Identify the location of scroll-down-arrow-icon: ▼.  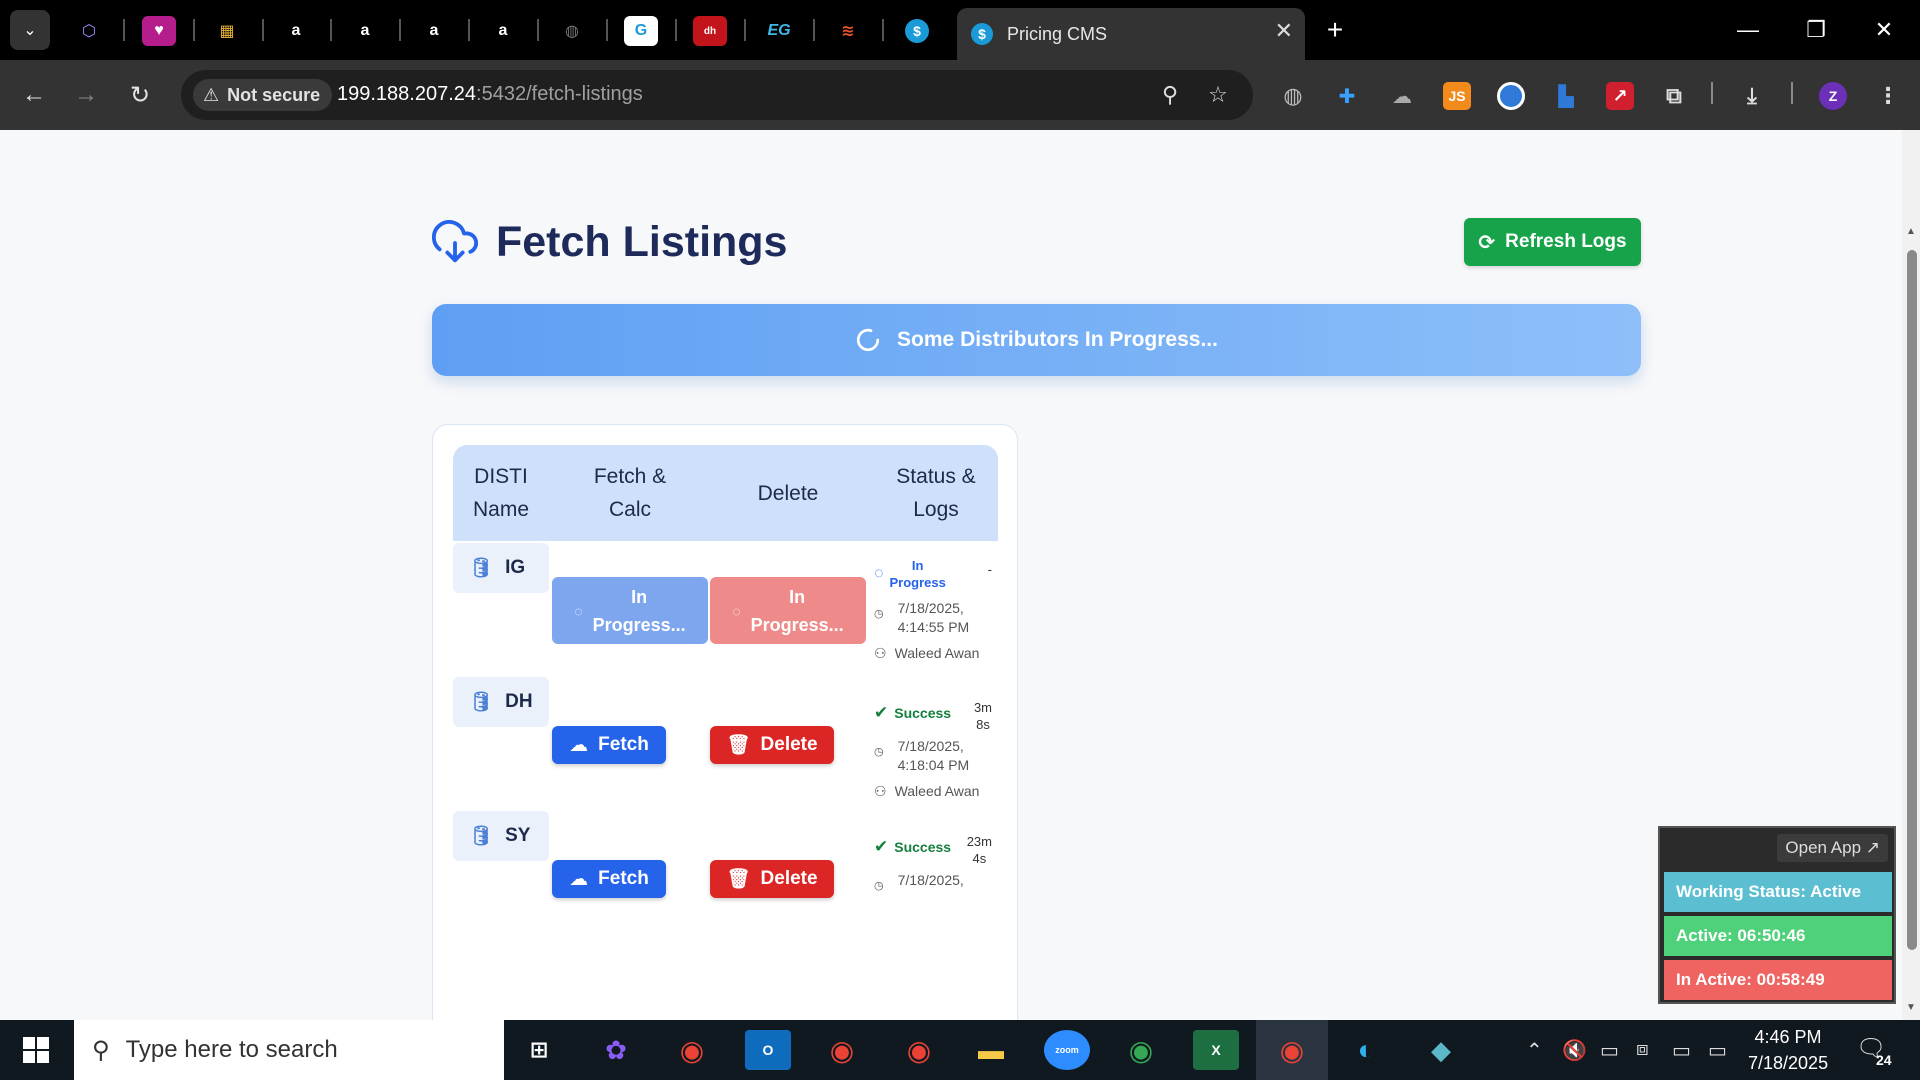
(1911, 1007).